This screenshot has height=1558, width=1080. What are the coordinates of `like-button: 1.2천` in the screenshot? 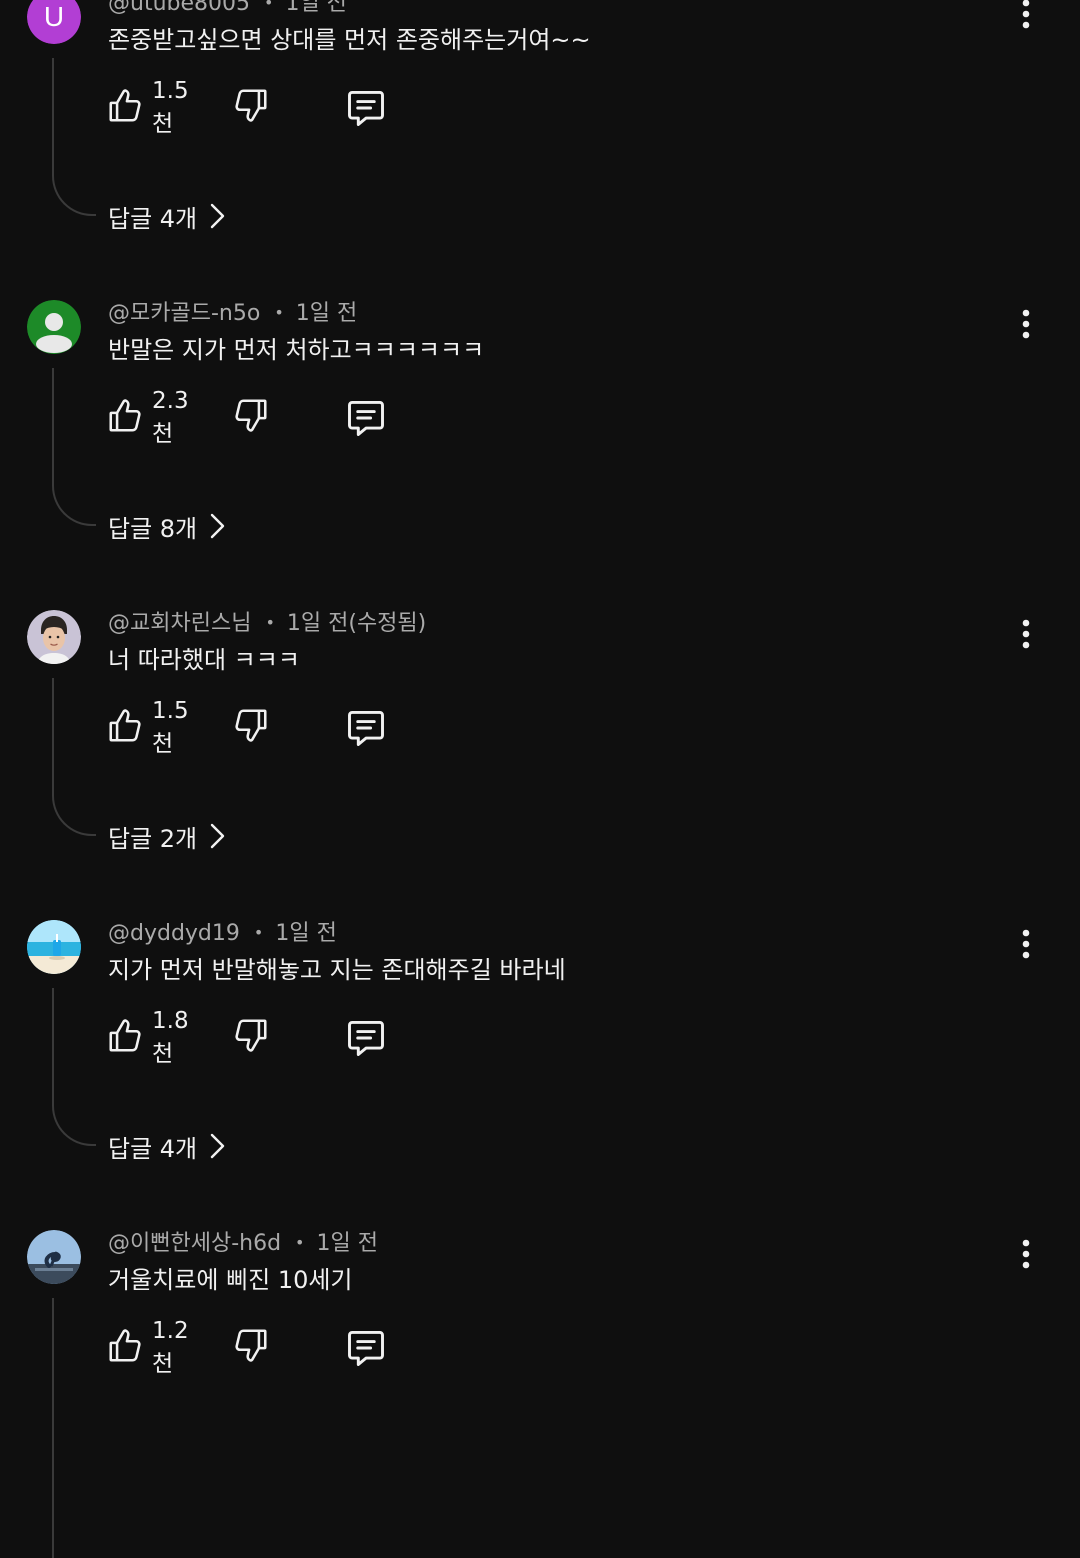 It's located at (147, 1347).